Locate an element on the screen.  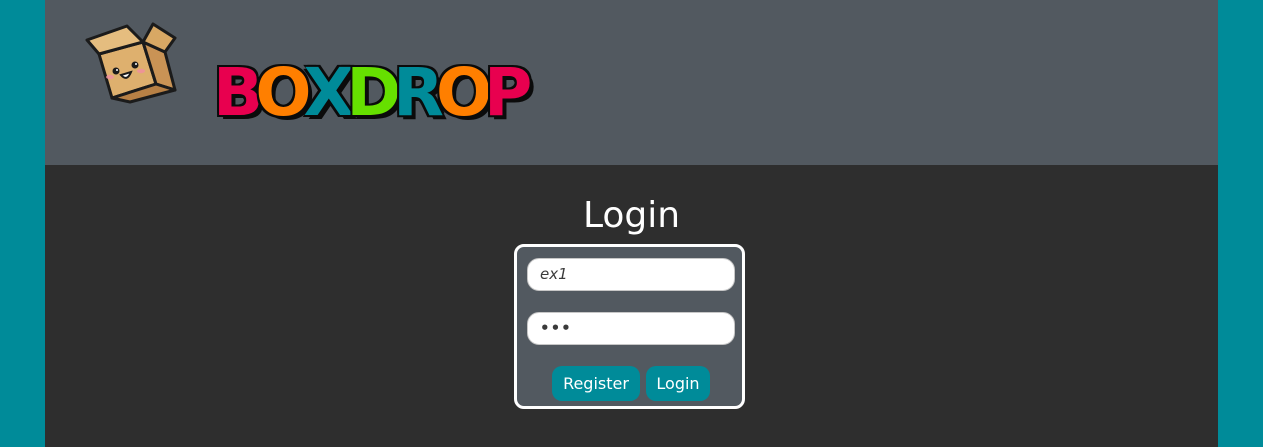
logo-letter: D is located at coordinates (373, 92).